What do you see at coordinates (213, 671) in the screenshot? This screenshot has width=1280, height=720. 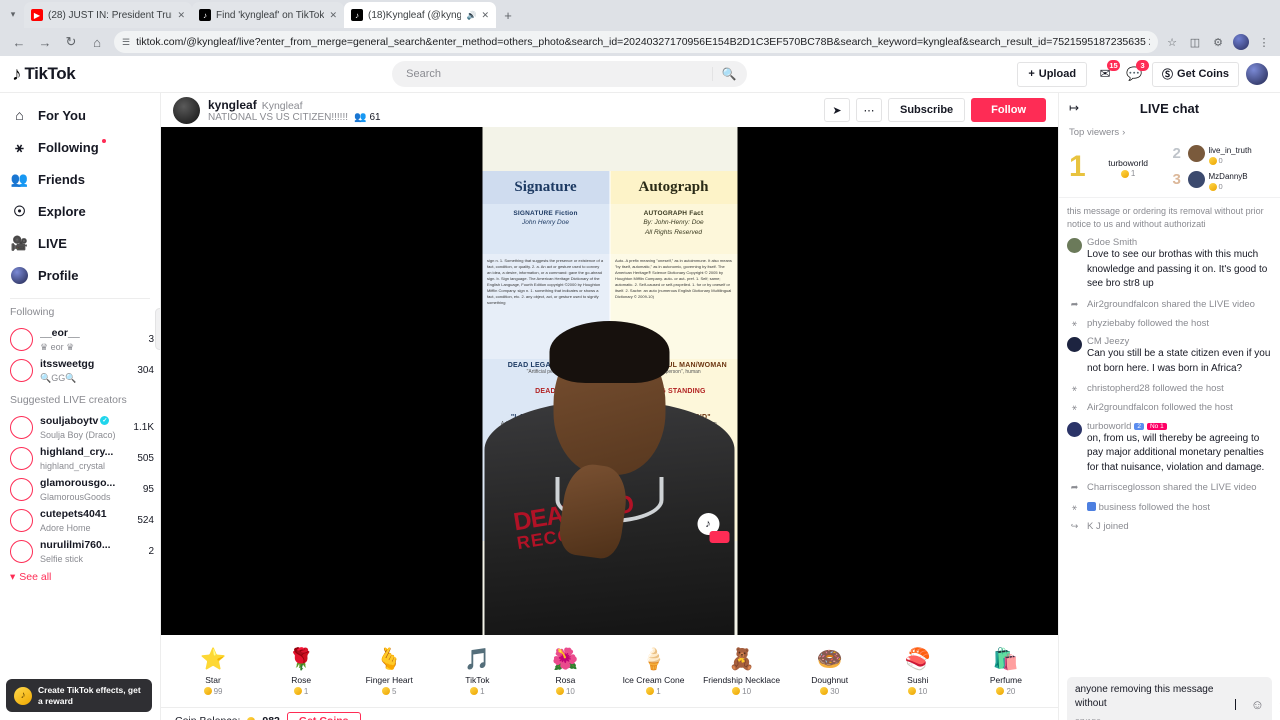 I see `gift-item: ⭐ Star 99` at bounding box center [213, 671].